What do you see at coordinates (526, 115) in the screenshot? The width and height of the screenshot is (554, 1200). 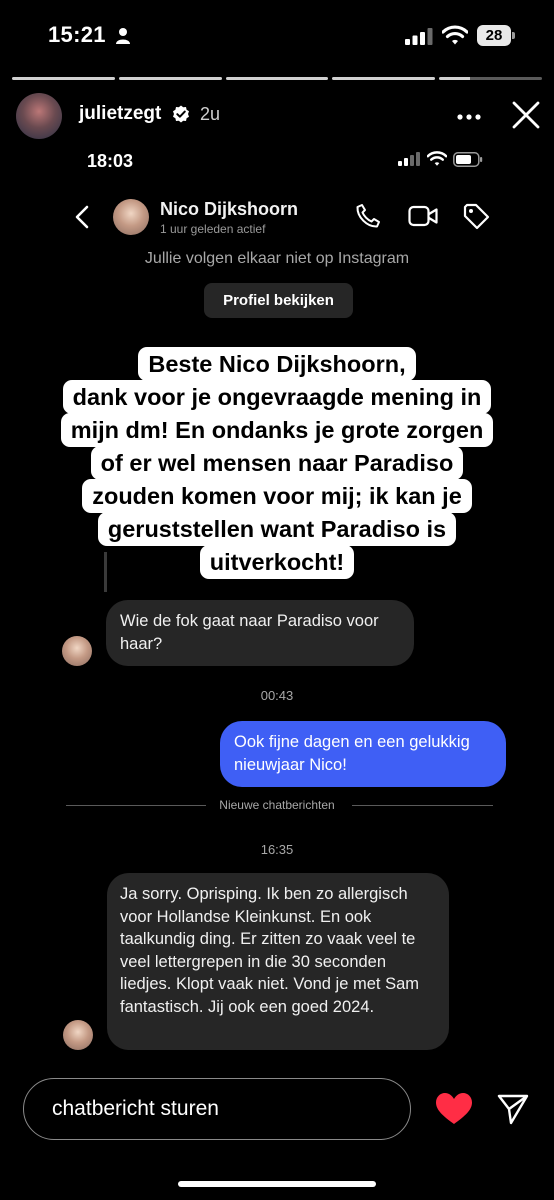 I see `close-icon` at bounding box center [526, 115].